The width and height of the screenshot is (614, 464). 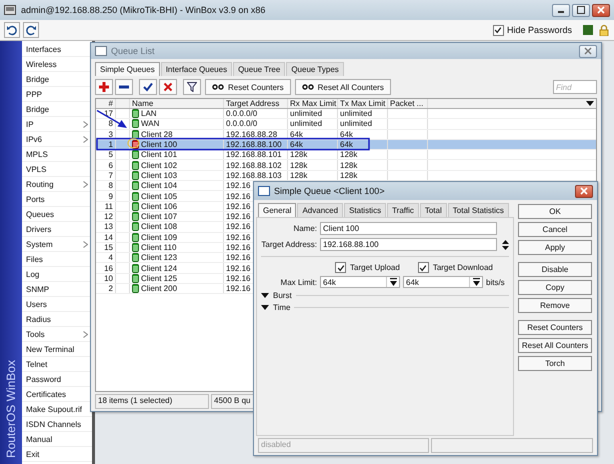 I want to click on maximize-icon, so click(x=581, y=10).